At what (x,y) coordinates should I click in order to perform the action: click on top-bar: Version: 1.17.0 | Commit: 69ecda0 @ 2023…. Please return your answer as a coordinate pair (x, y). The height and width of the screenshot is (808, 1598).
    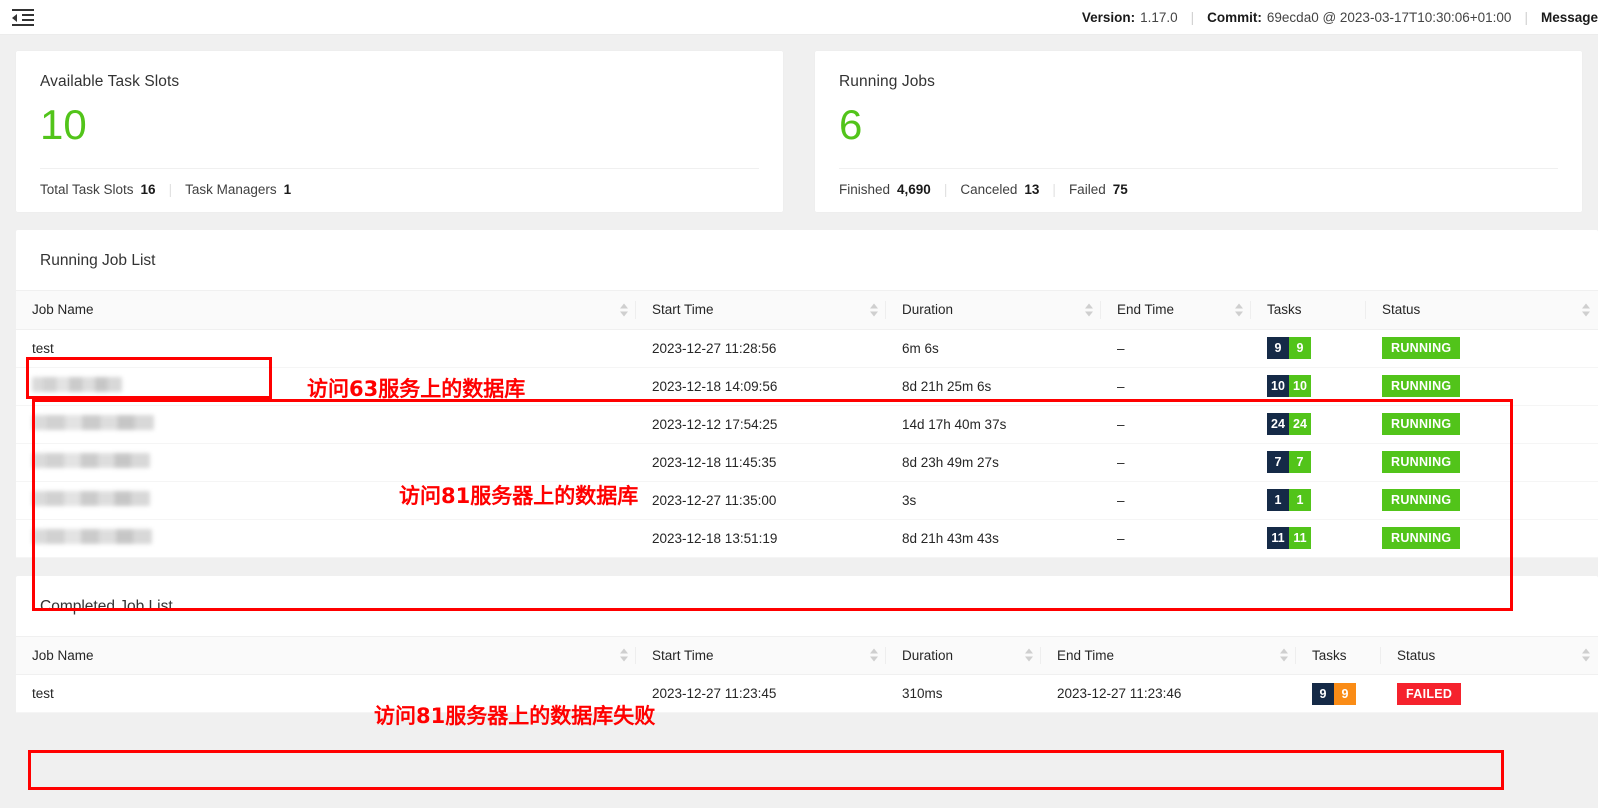
    Looking at the image, I should click on (799, 17).